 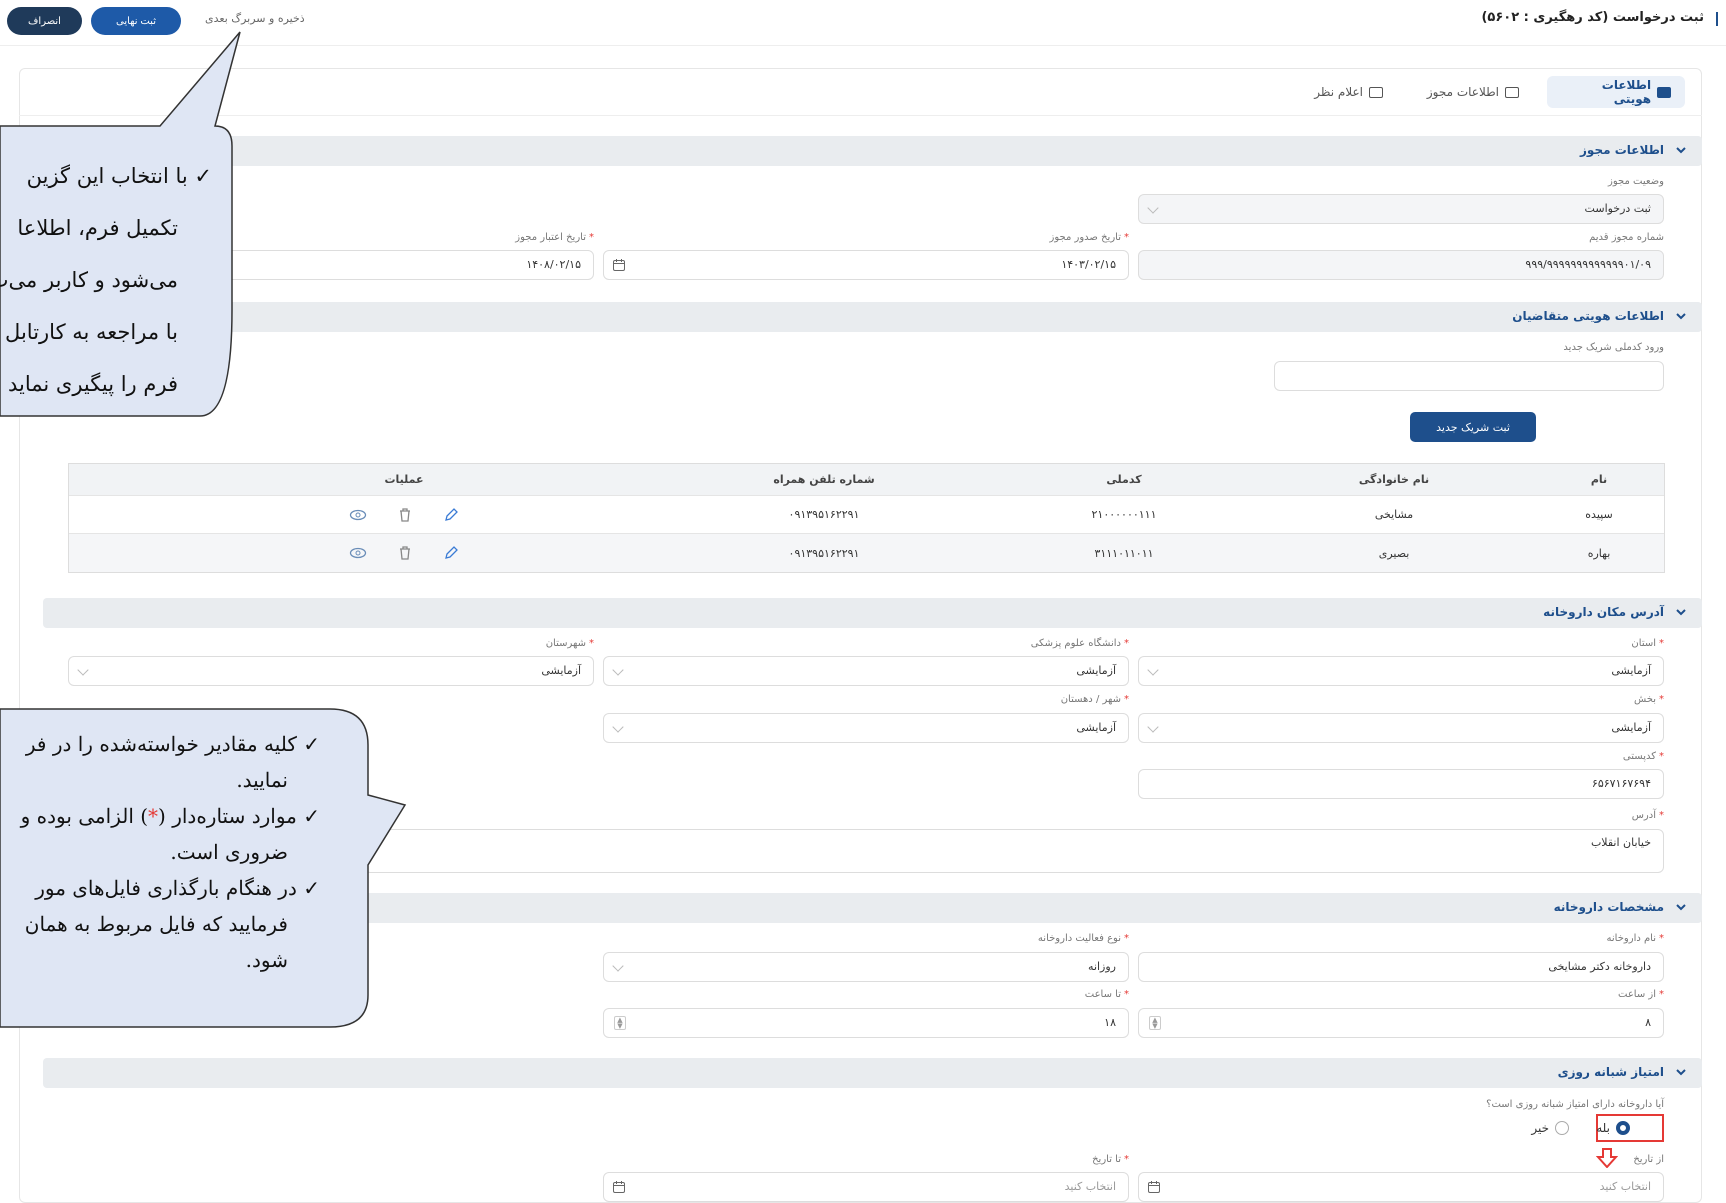 I want to click on address-textarea: خیابان انقلاب, so click(x=1014, y=851).